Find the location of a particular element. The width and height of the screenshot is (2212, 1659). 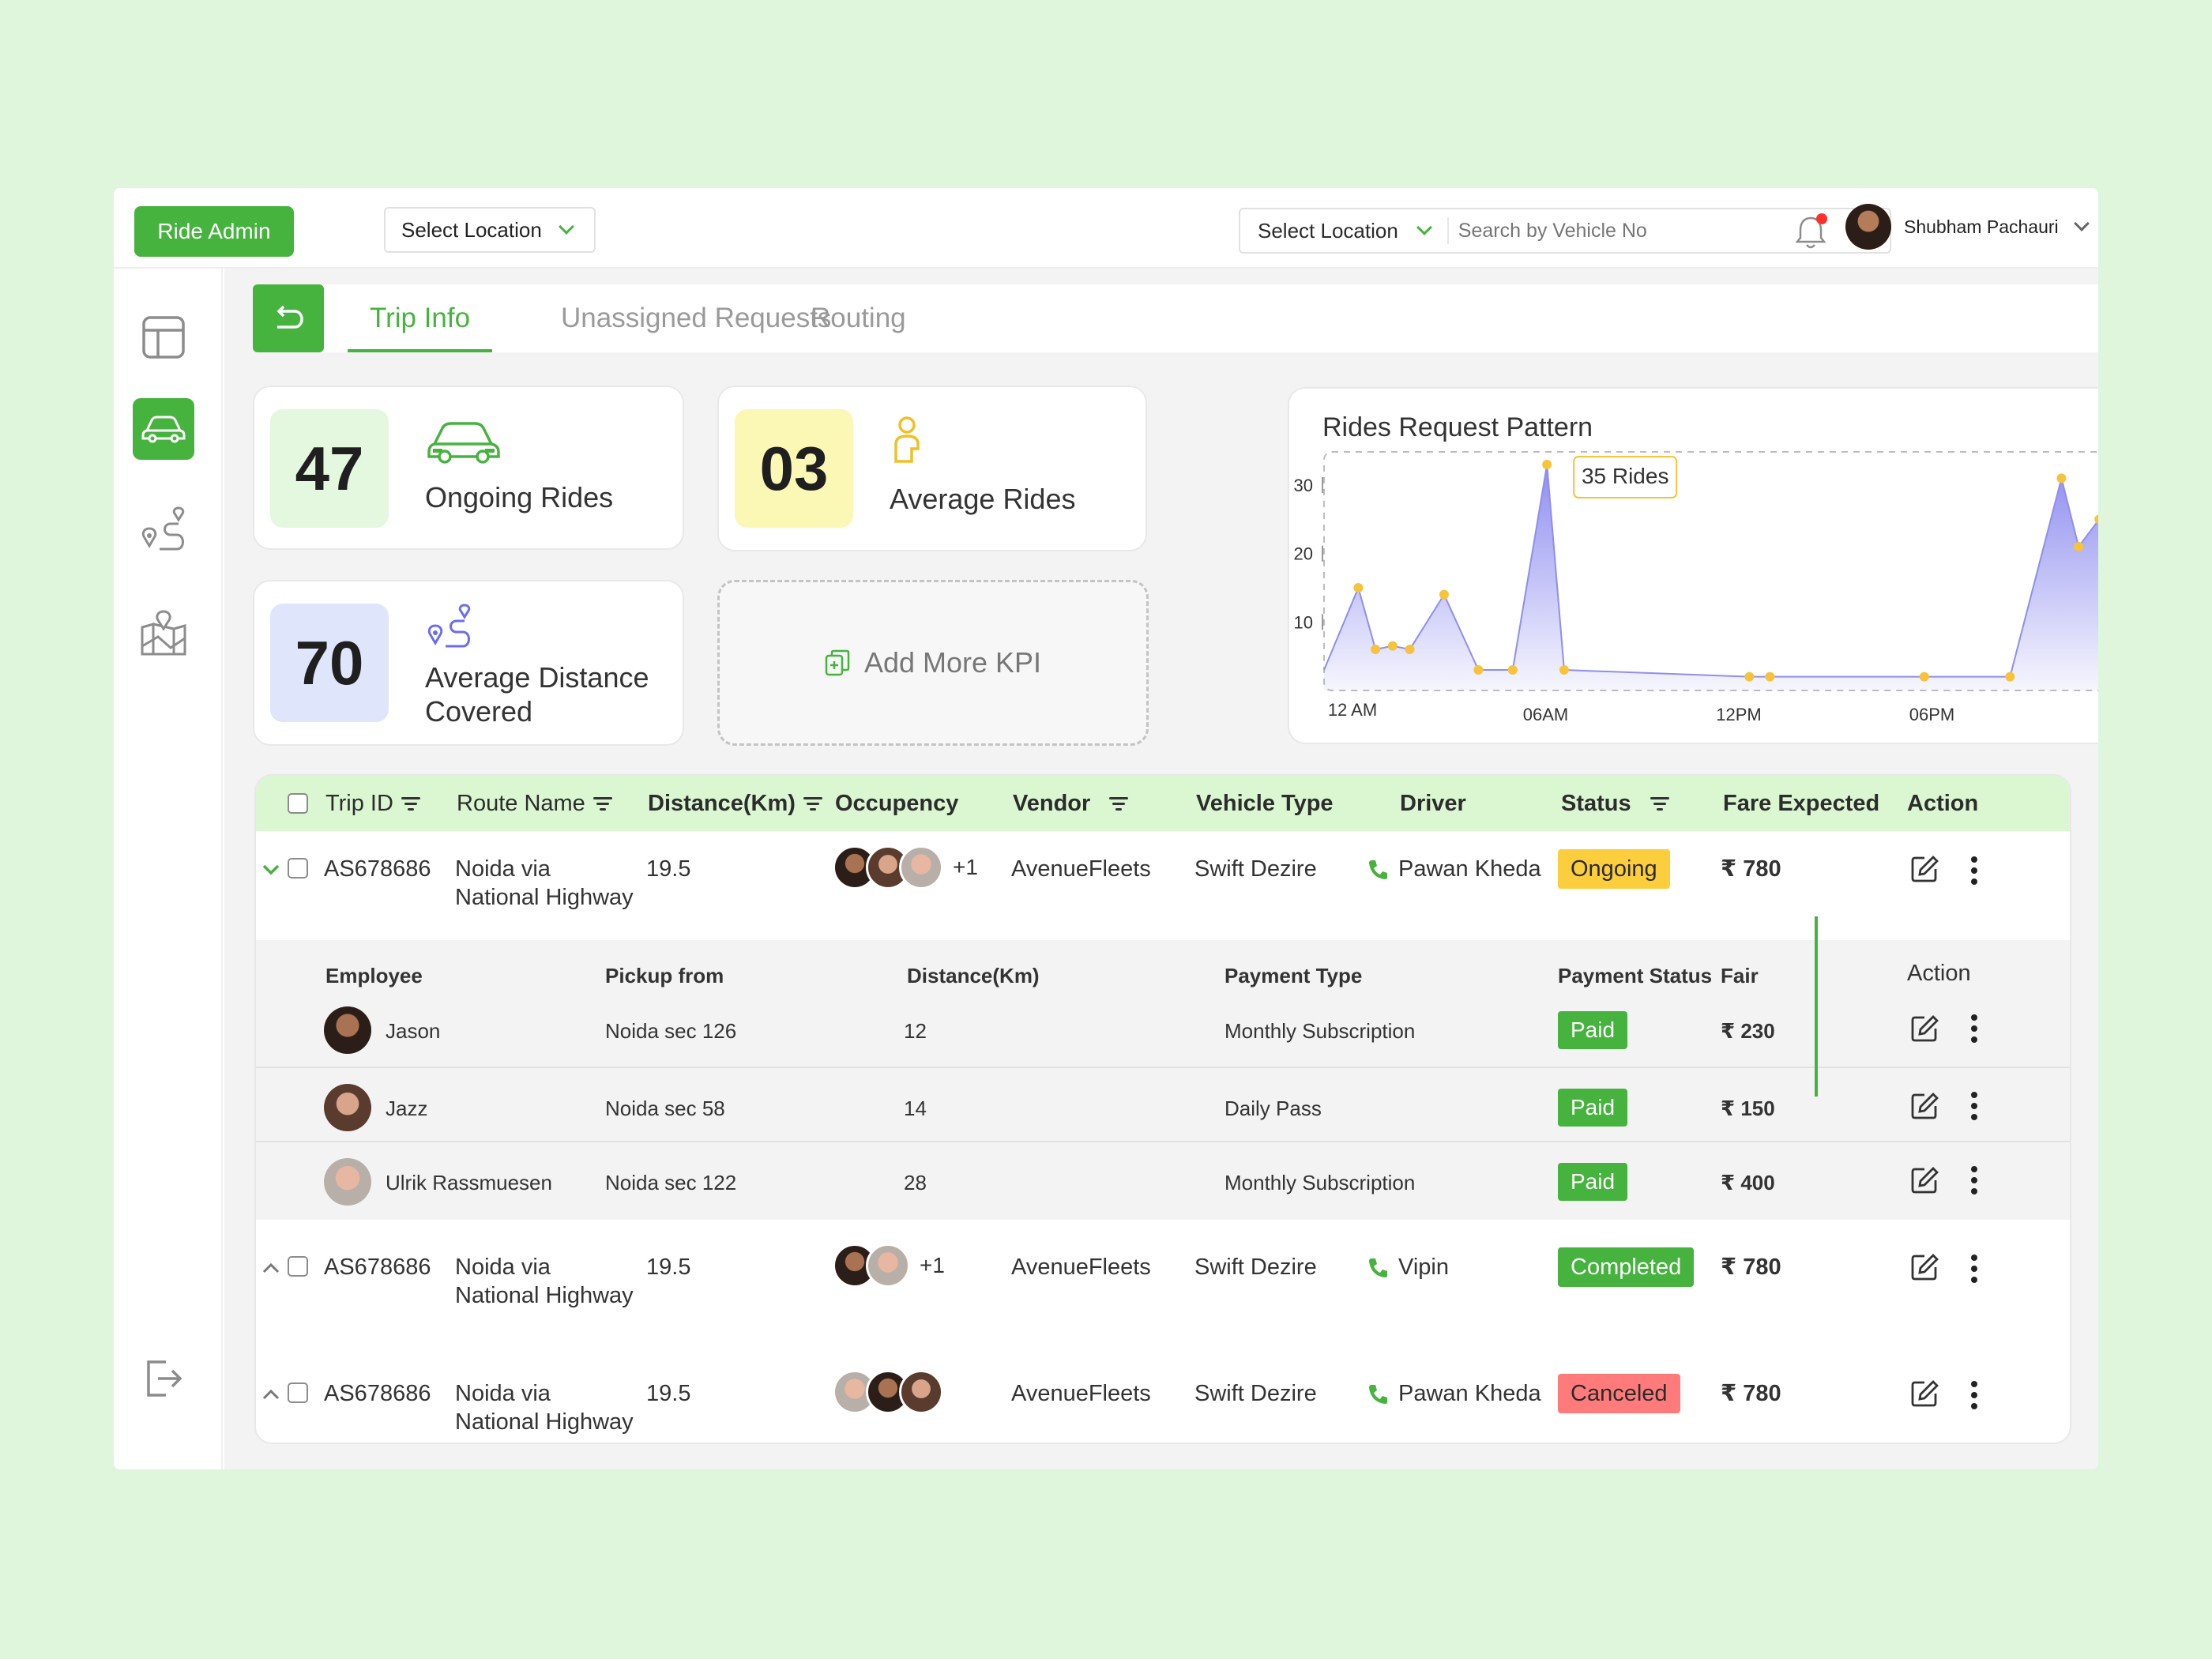

sub-column-fair: Fair is located at coordinates (1740, 976).